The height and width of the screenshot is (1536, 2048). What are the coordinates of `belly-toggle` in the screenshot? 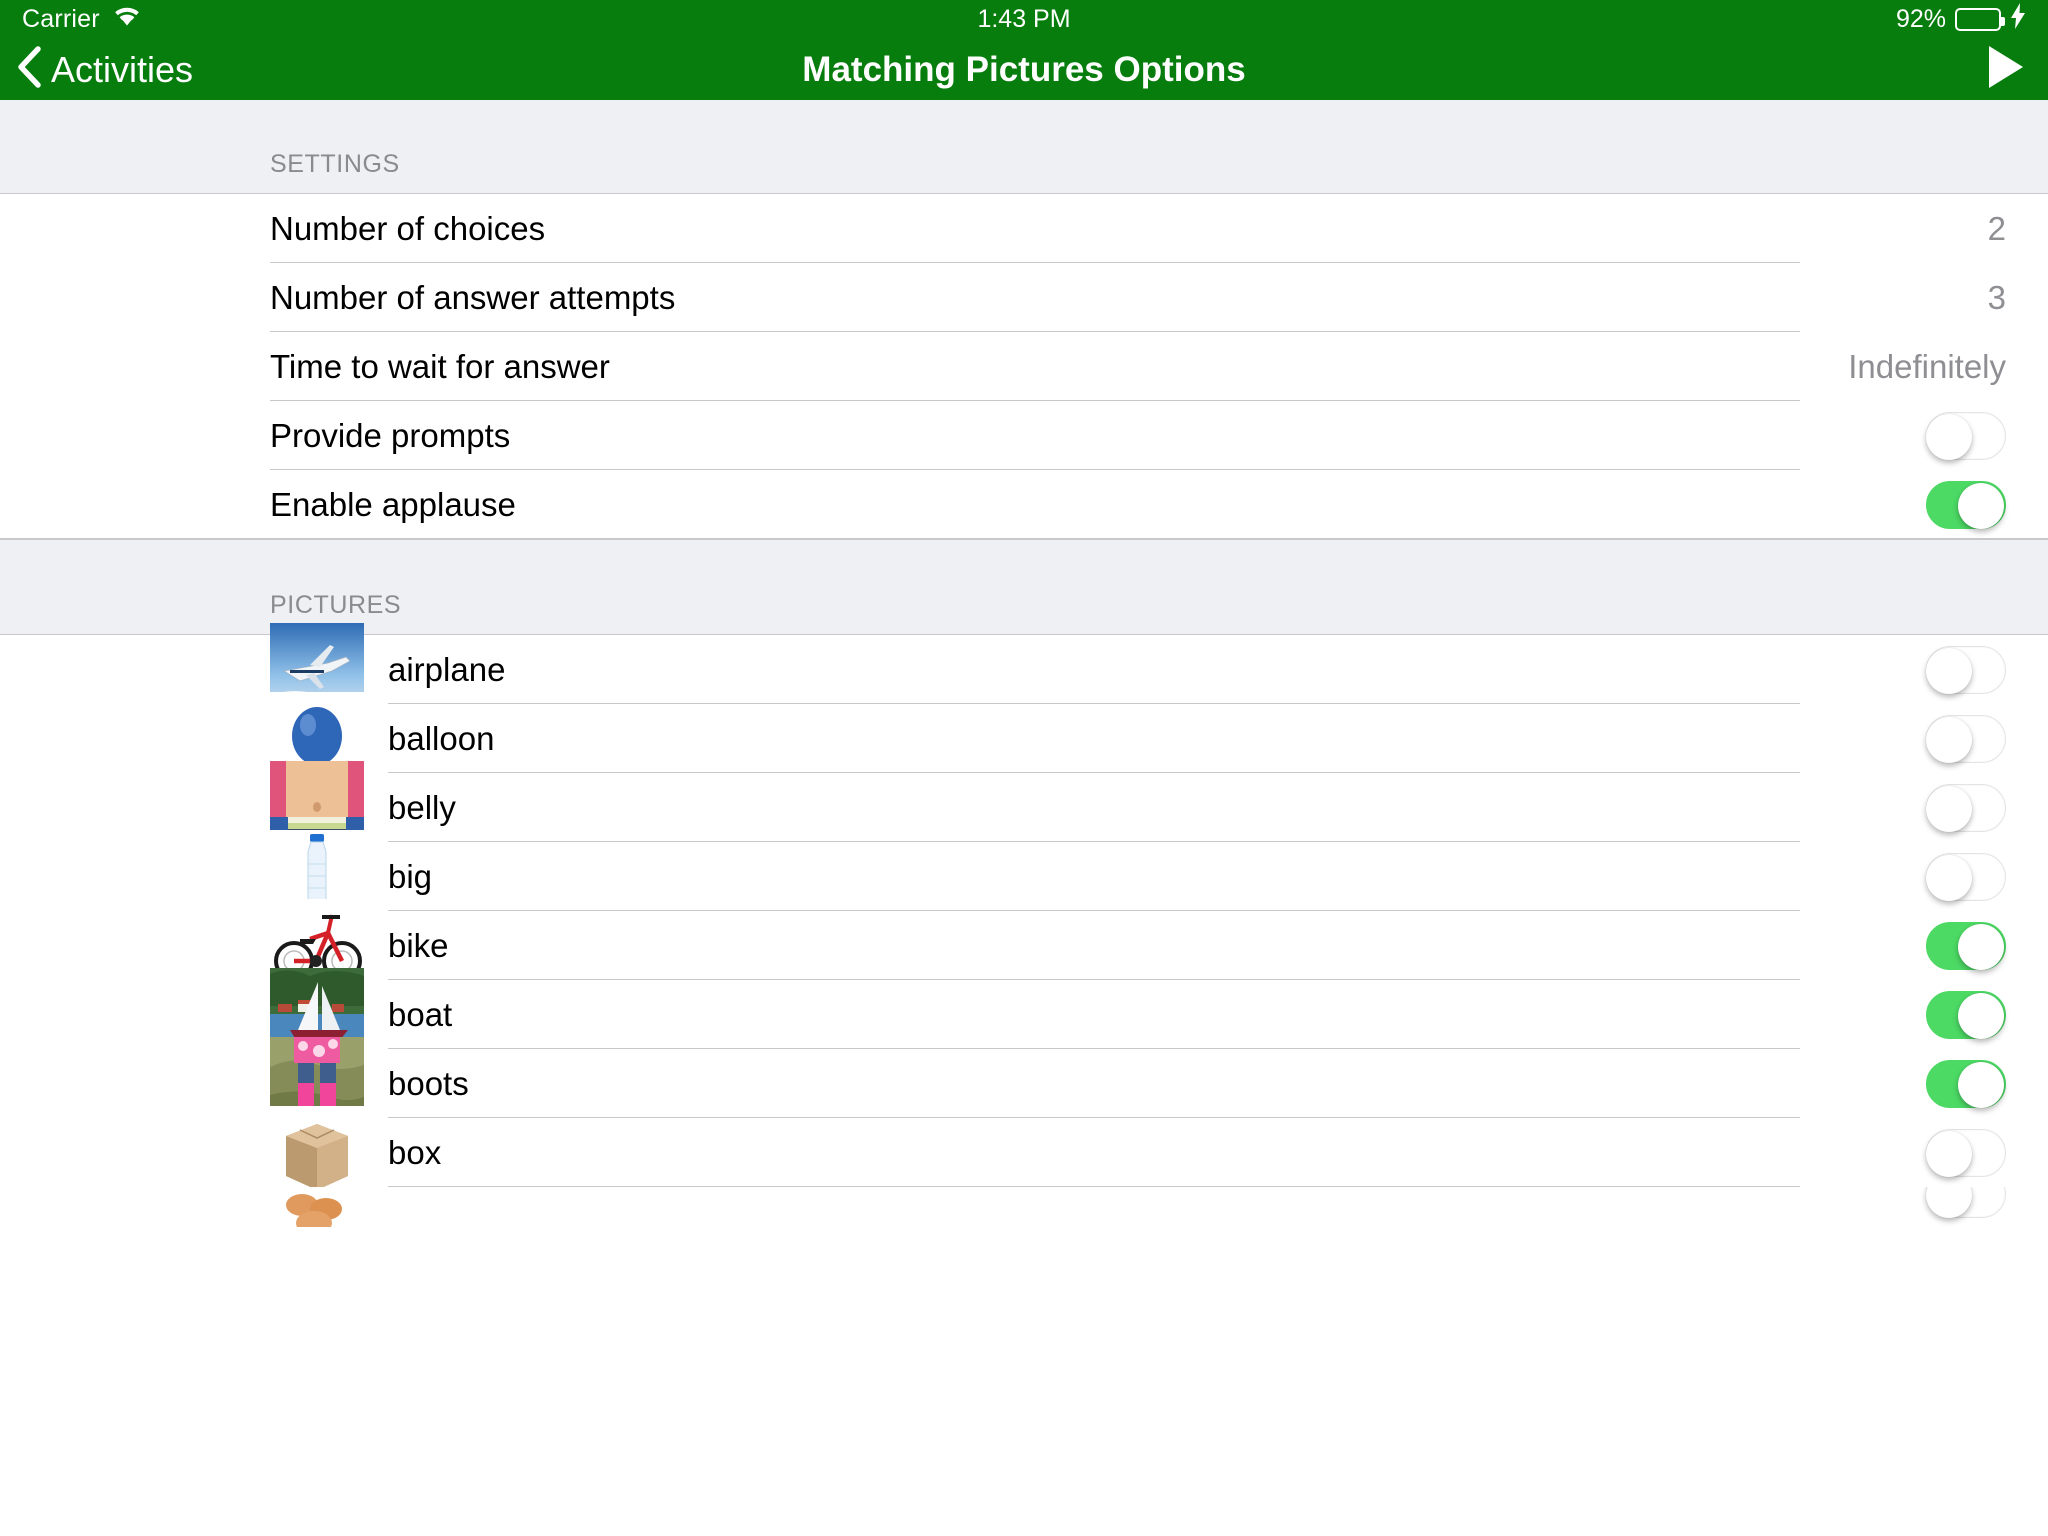 It's located at (1966, 807).